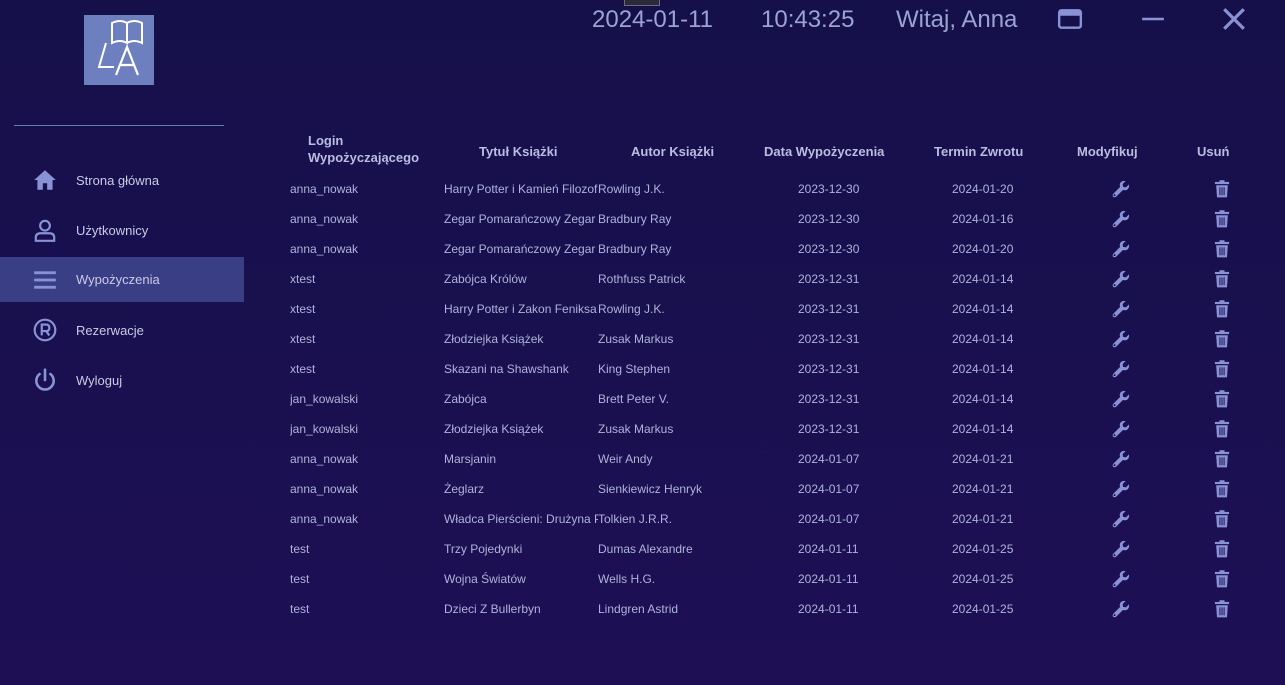  Describe the element at coordinates (824, 151) in the screenshot. I see `column-header-loan-date: Data Wypożyczenia` at that location.